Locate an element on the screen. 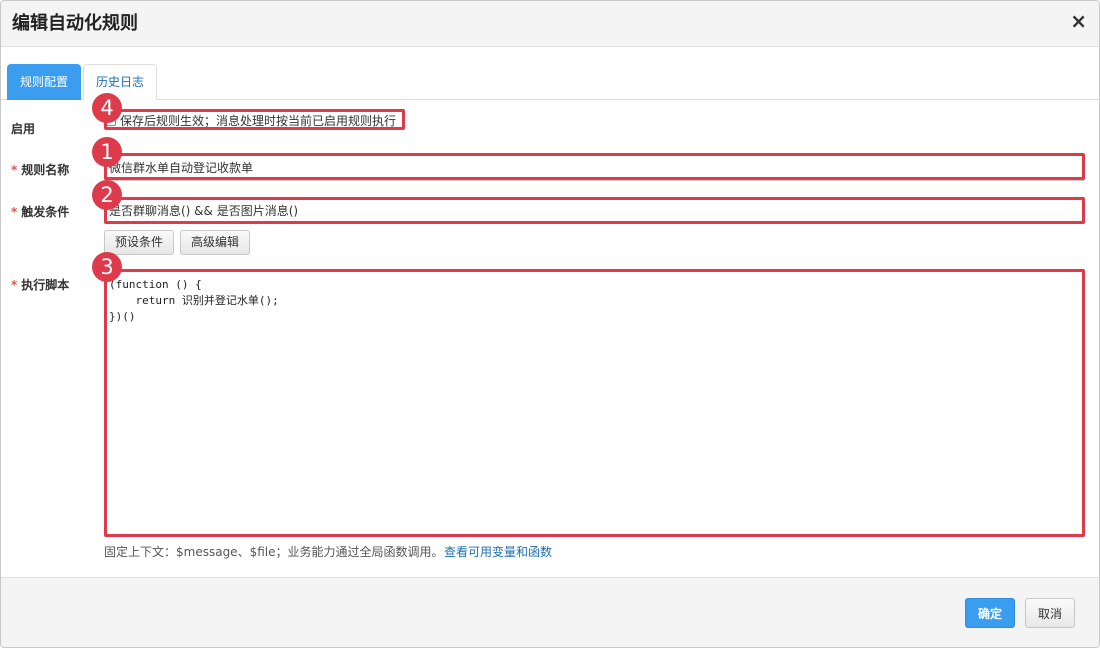 The width and height of the screenshot is (1100, 648). trigger-condition-input is located at coordinates (594, 210).